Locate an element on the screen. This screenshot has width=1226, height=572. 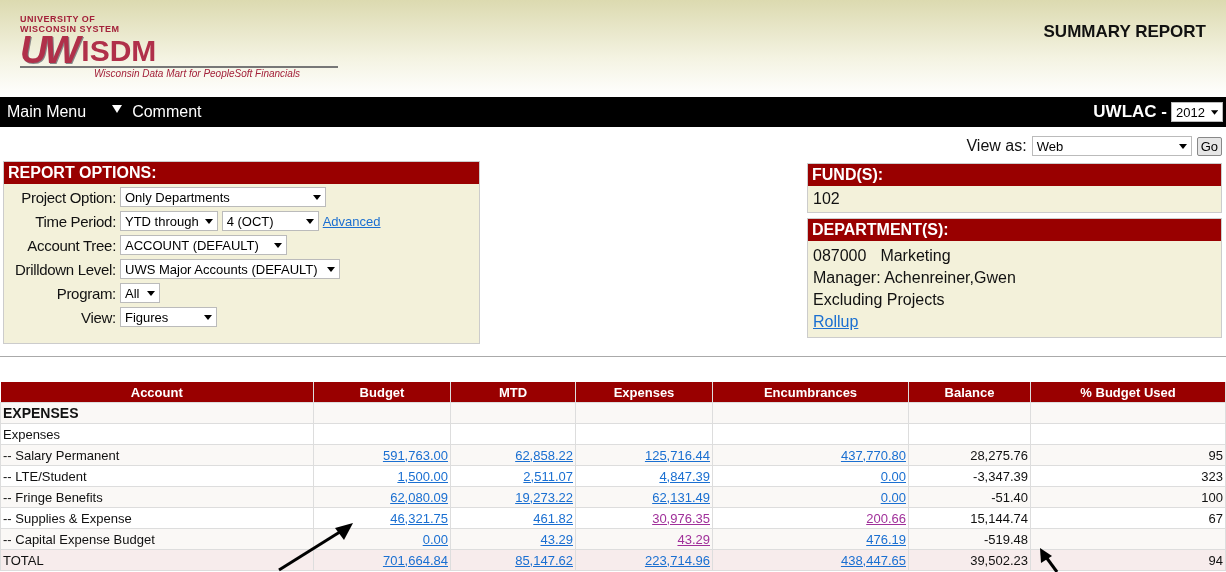
field-label: Program: is located at coordinates (85, 293).